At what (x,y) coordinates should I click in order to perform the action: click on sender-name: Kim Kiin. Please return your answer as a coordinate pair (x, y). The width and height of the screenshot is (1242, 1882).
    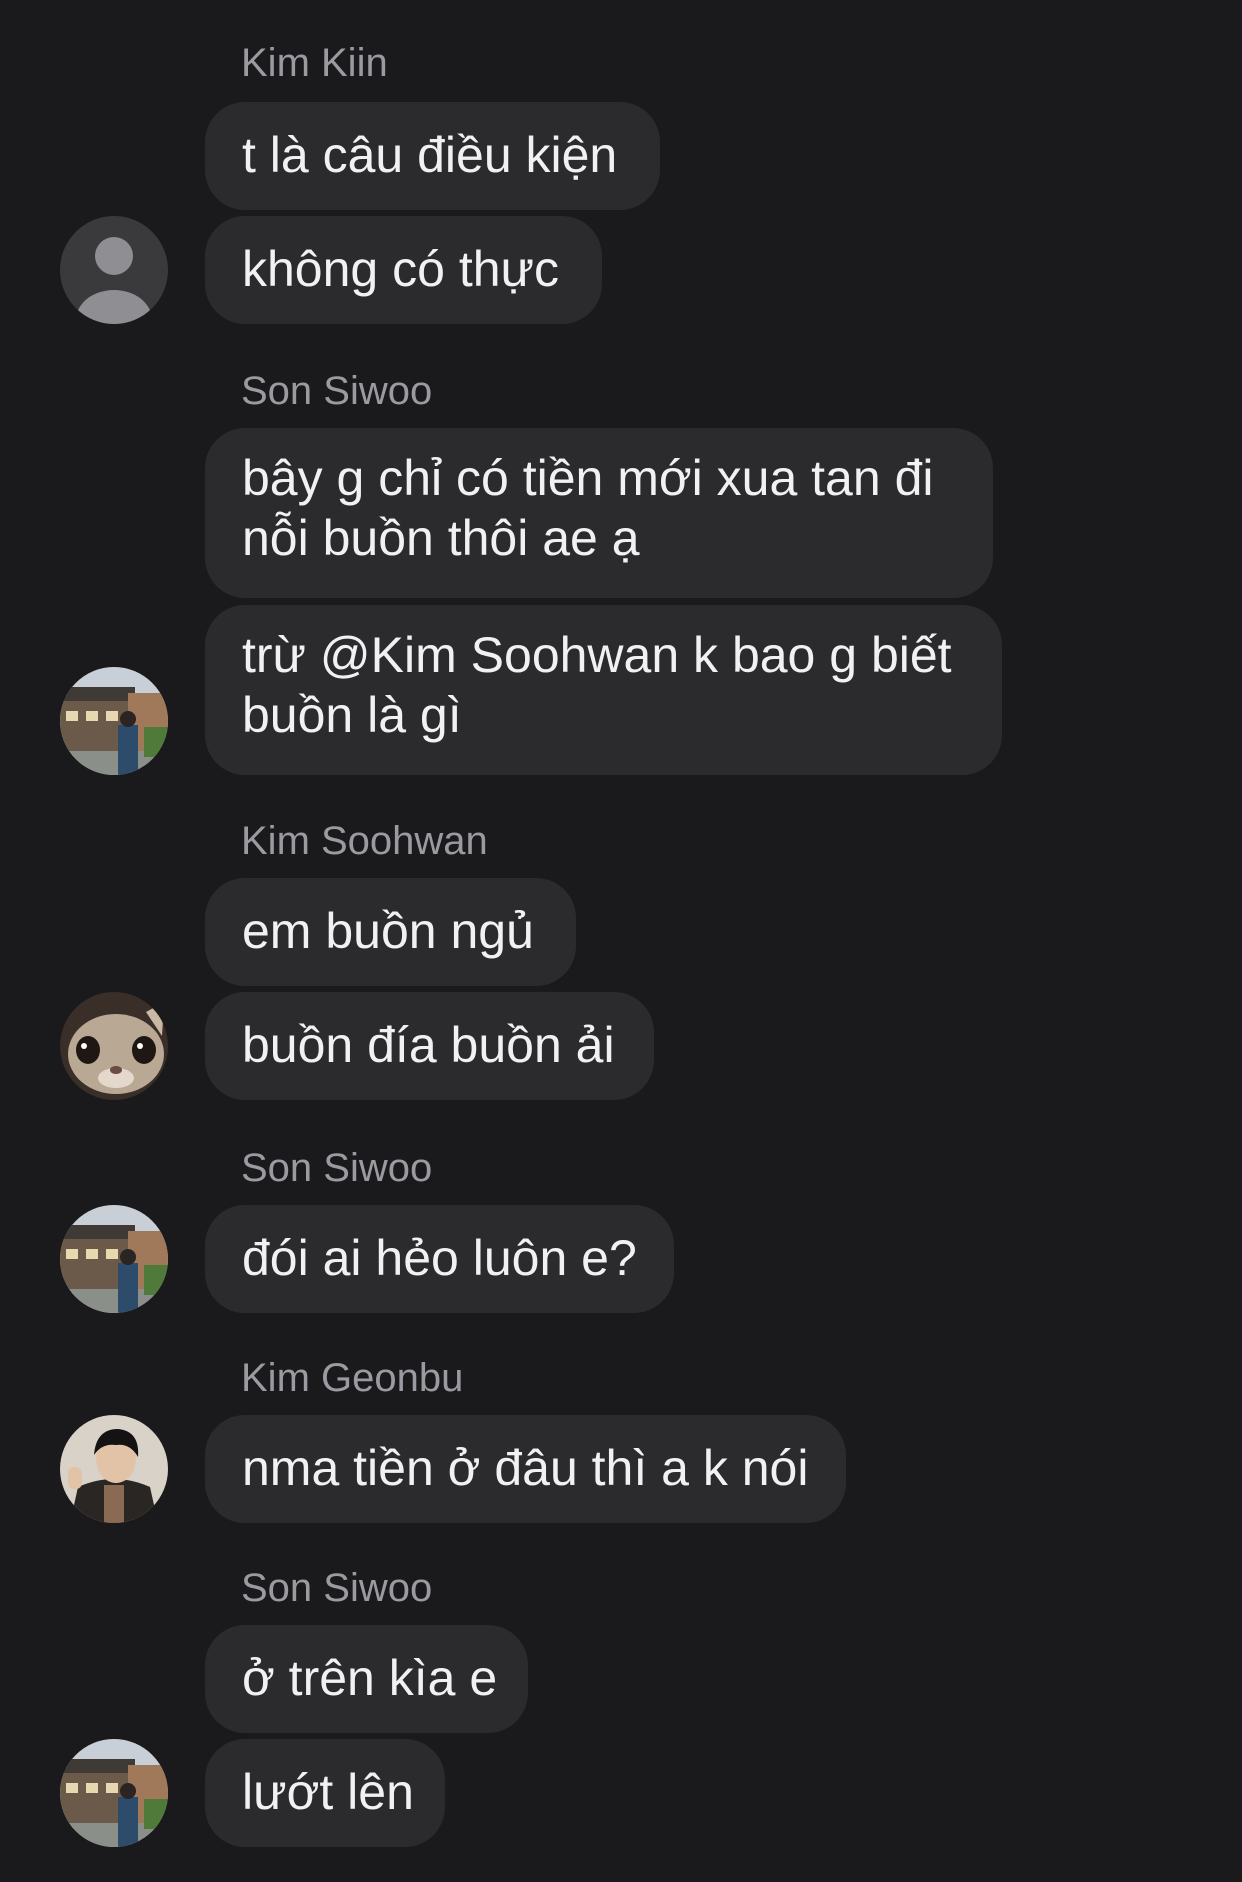
    Looking at the image, I should click on (314, 63).